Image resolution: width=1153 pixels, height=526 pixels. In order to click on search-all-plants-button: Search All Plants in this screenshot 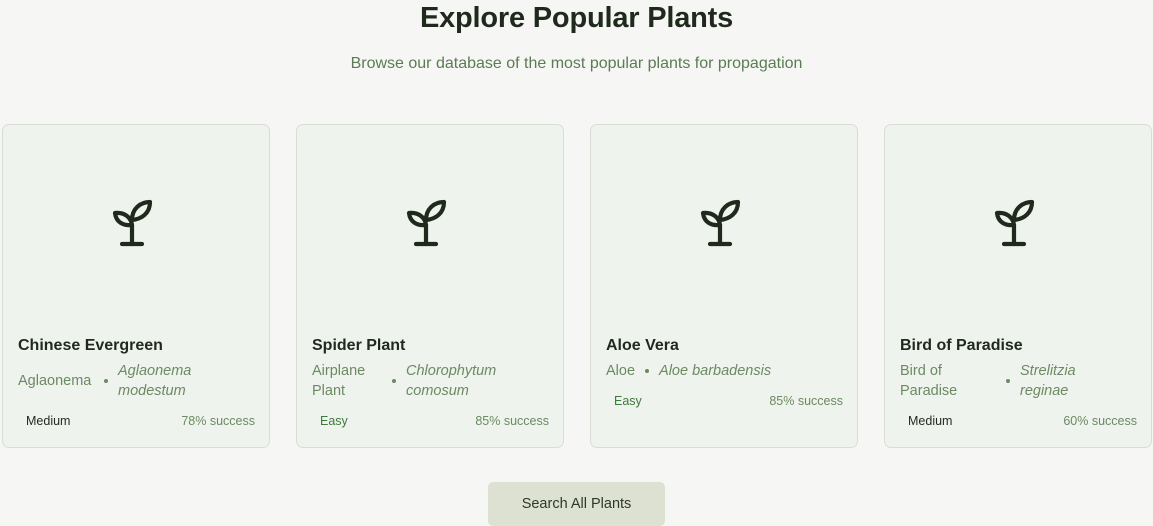, I will do `click(576, 504)`.